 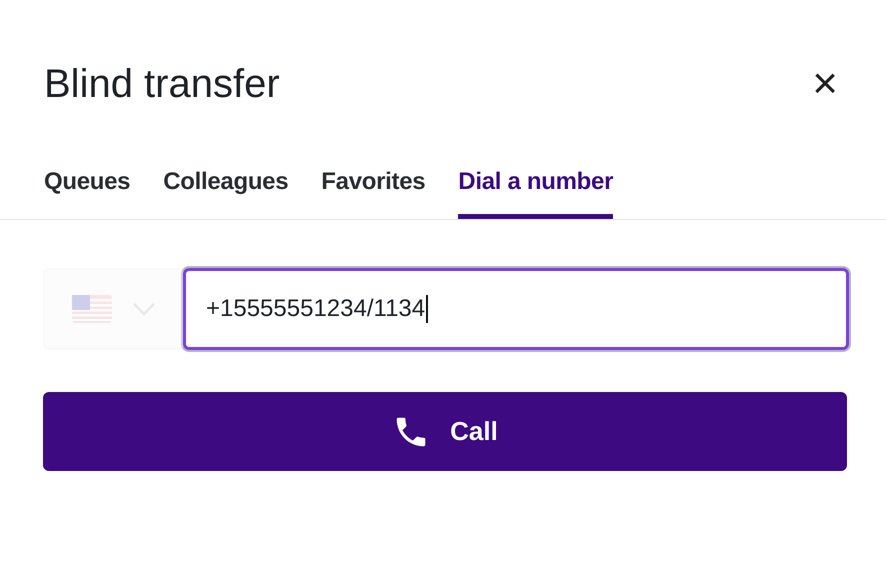 I want to click on close-button: ×, so click(x=825, y=84).